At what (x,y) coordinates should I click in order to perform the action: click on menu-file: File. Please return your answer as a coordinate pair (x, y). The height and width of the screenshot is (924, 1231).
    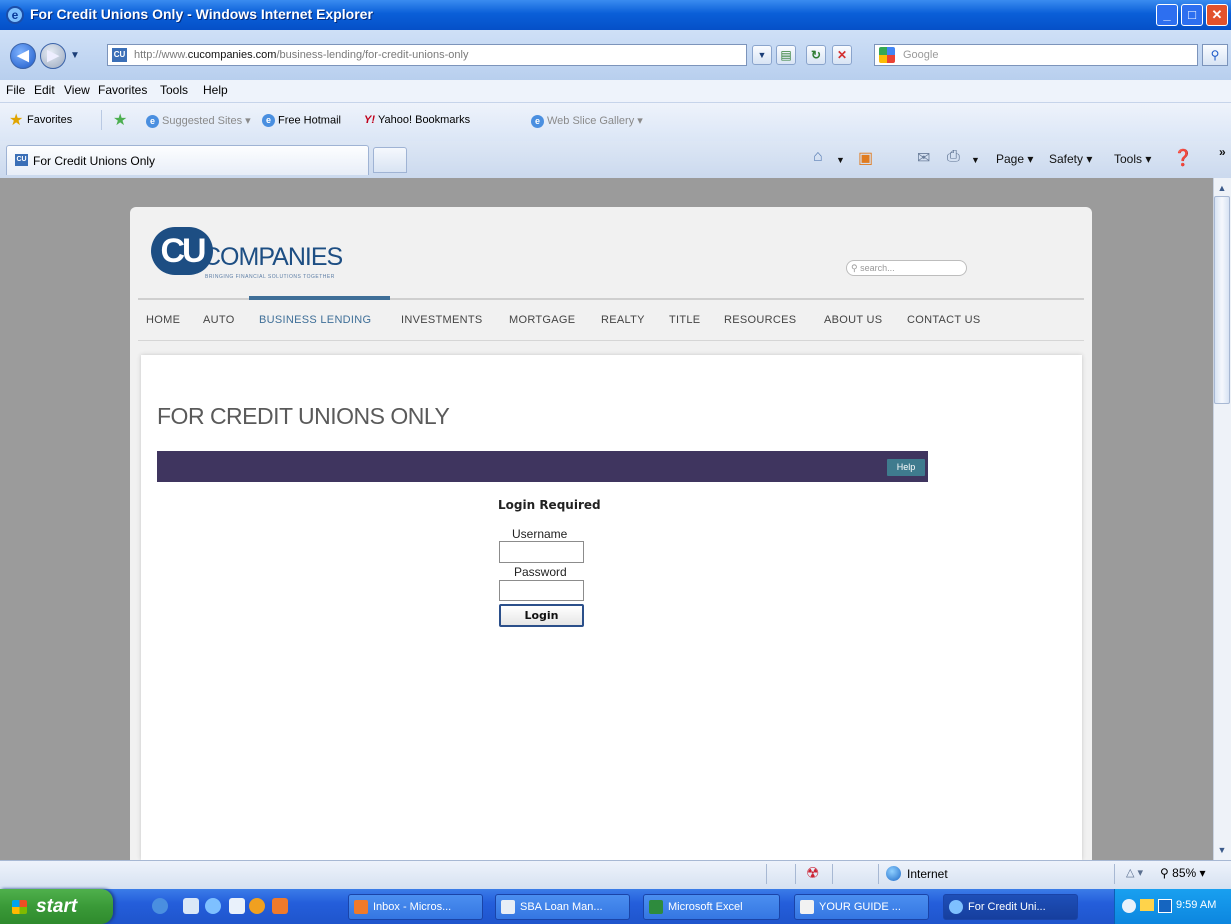
    Looking at the image, I should click on (15, 90).